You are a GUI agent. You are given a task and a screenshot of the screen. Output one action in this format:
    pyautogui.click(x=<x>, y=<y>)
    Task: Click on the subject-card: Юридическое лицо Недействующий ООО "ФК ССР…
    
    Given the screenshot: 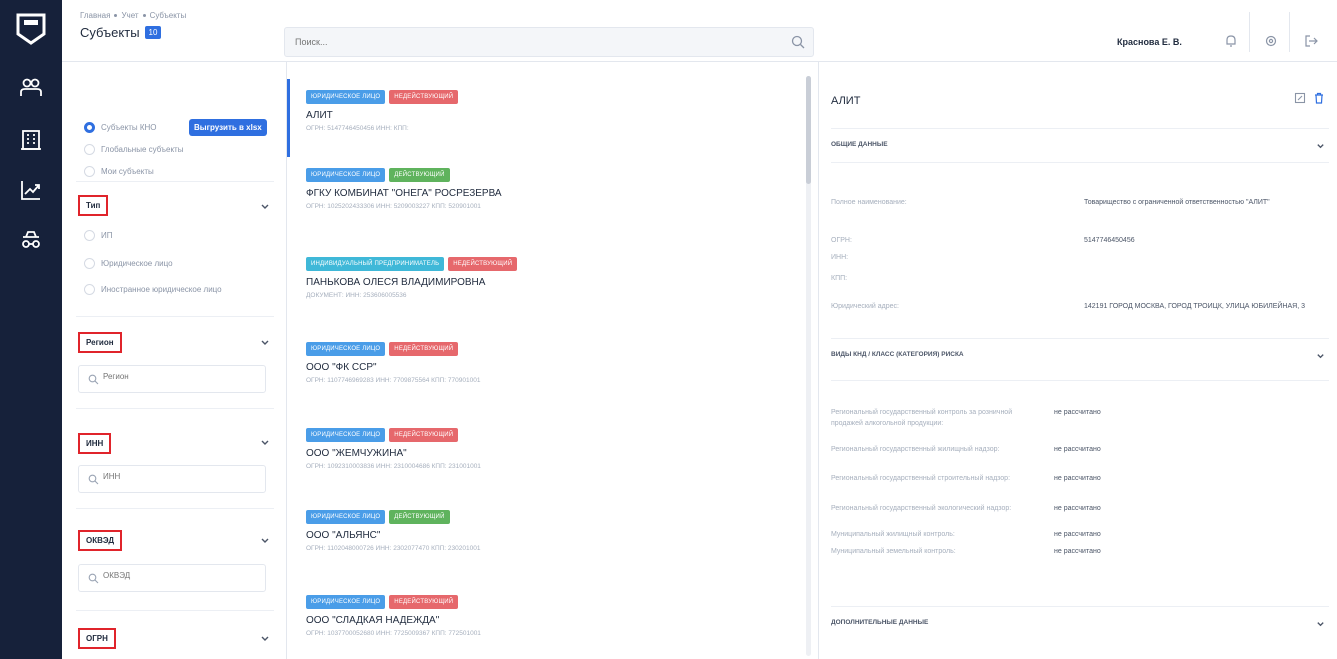 What is the action you would take?
    pyautogui.click(x=546, y=363)
    